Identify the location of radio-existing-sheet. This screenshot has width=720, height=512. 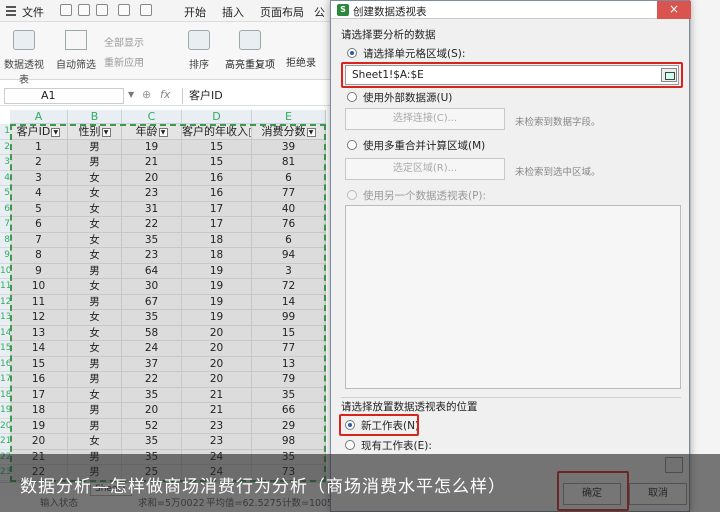
(350, 445).